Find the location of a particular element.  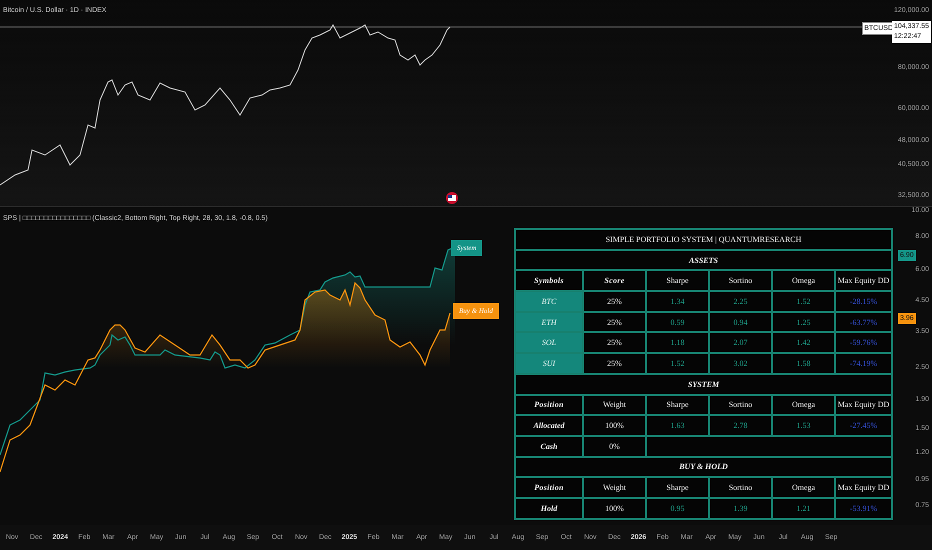

metric-cell: 1.39 is located at coordinates (740, 508).